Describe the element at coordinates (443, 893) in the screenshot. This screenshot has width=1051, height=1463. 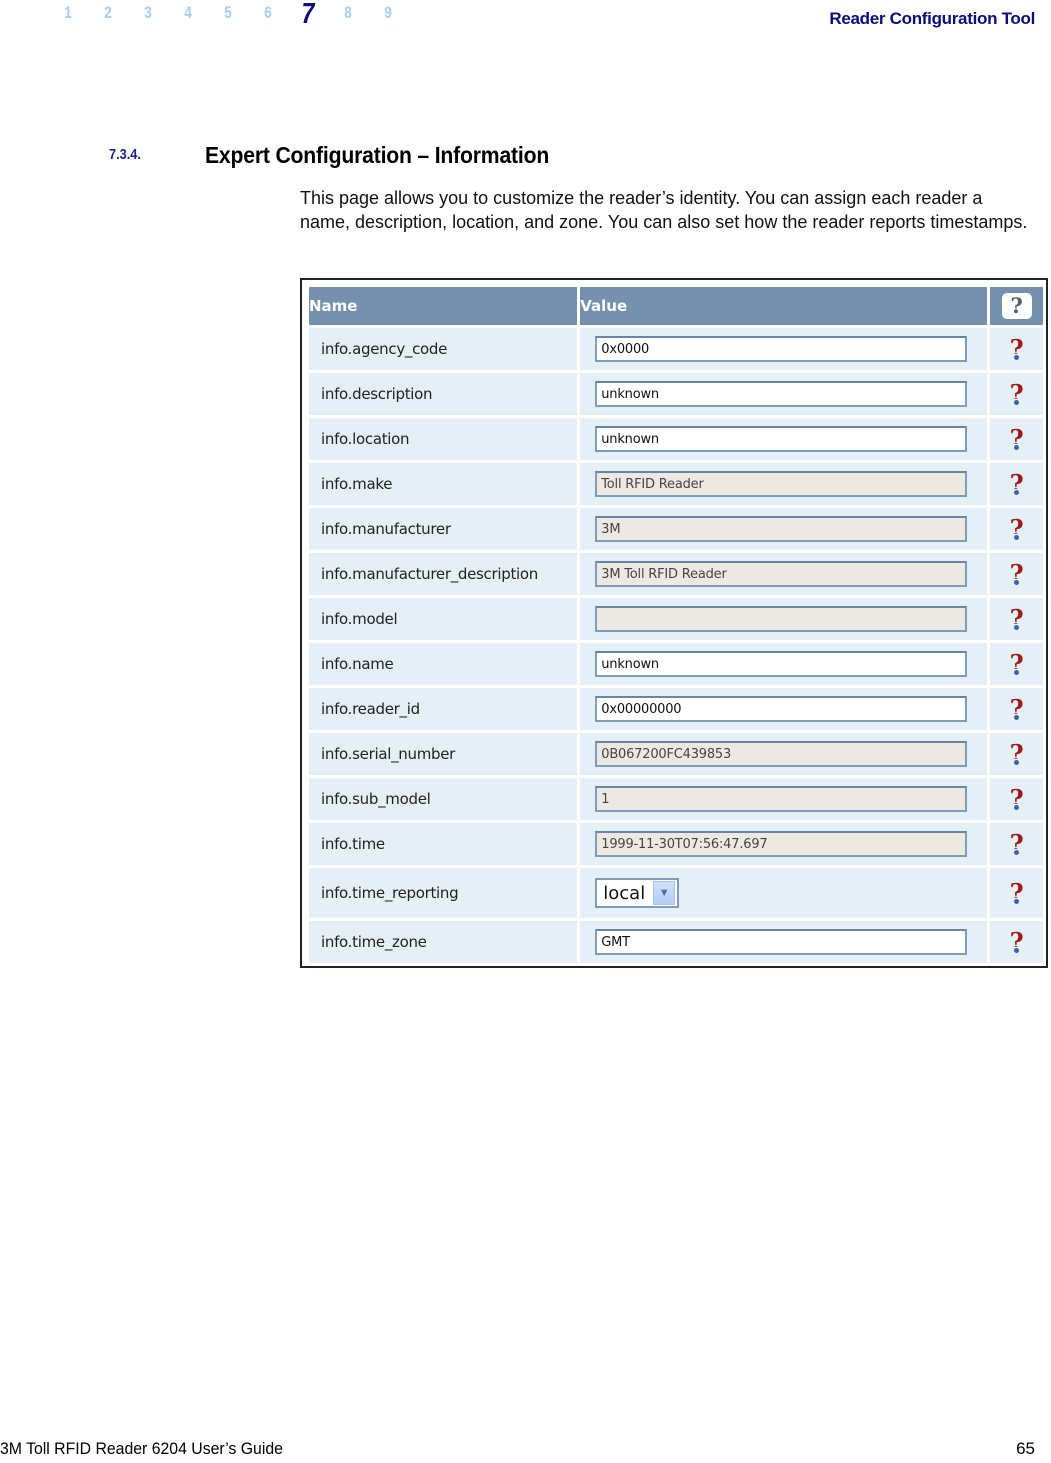
I see `field-name: info.time_reporting` at that location.